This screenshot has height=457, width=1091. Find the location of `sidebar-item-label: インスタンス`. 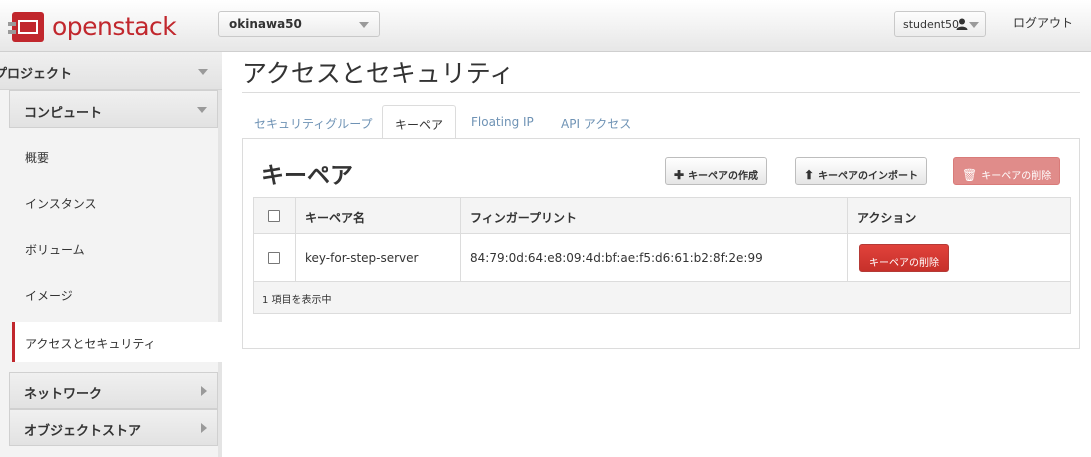

sidebar-item-label: インスタンス is located at coordinates (61, 204).